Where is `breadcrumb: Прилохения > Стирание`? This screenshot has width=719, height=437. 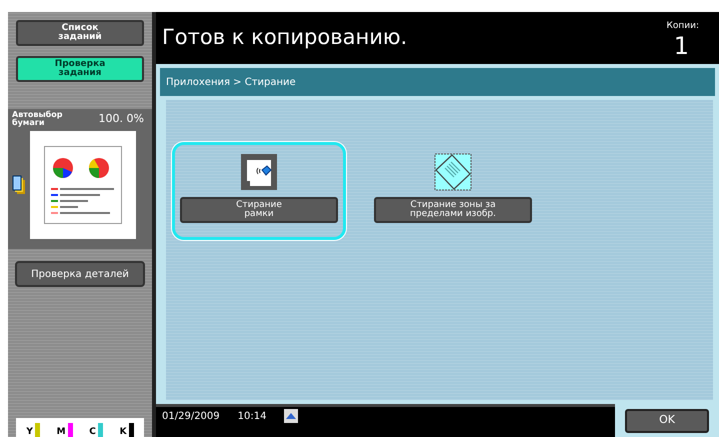
breadcrumb: Прилохения > Стирание is located at coordinates (231, 83).